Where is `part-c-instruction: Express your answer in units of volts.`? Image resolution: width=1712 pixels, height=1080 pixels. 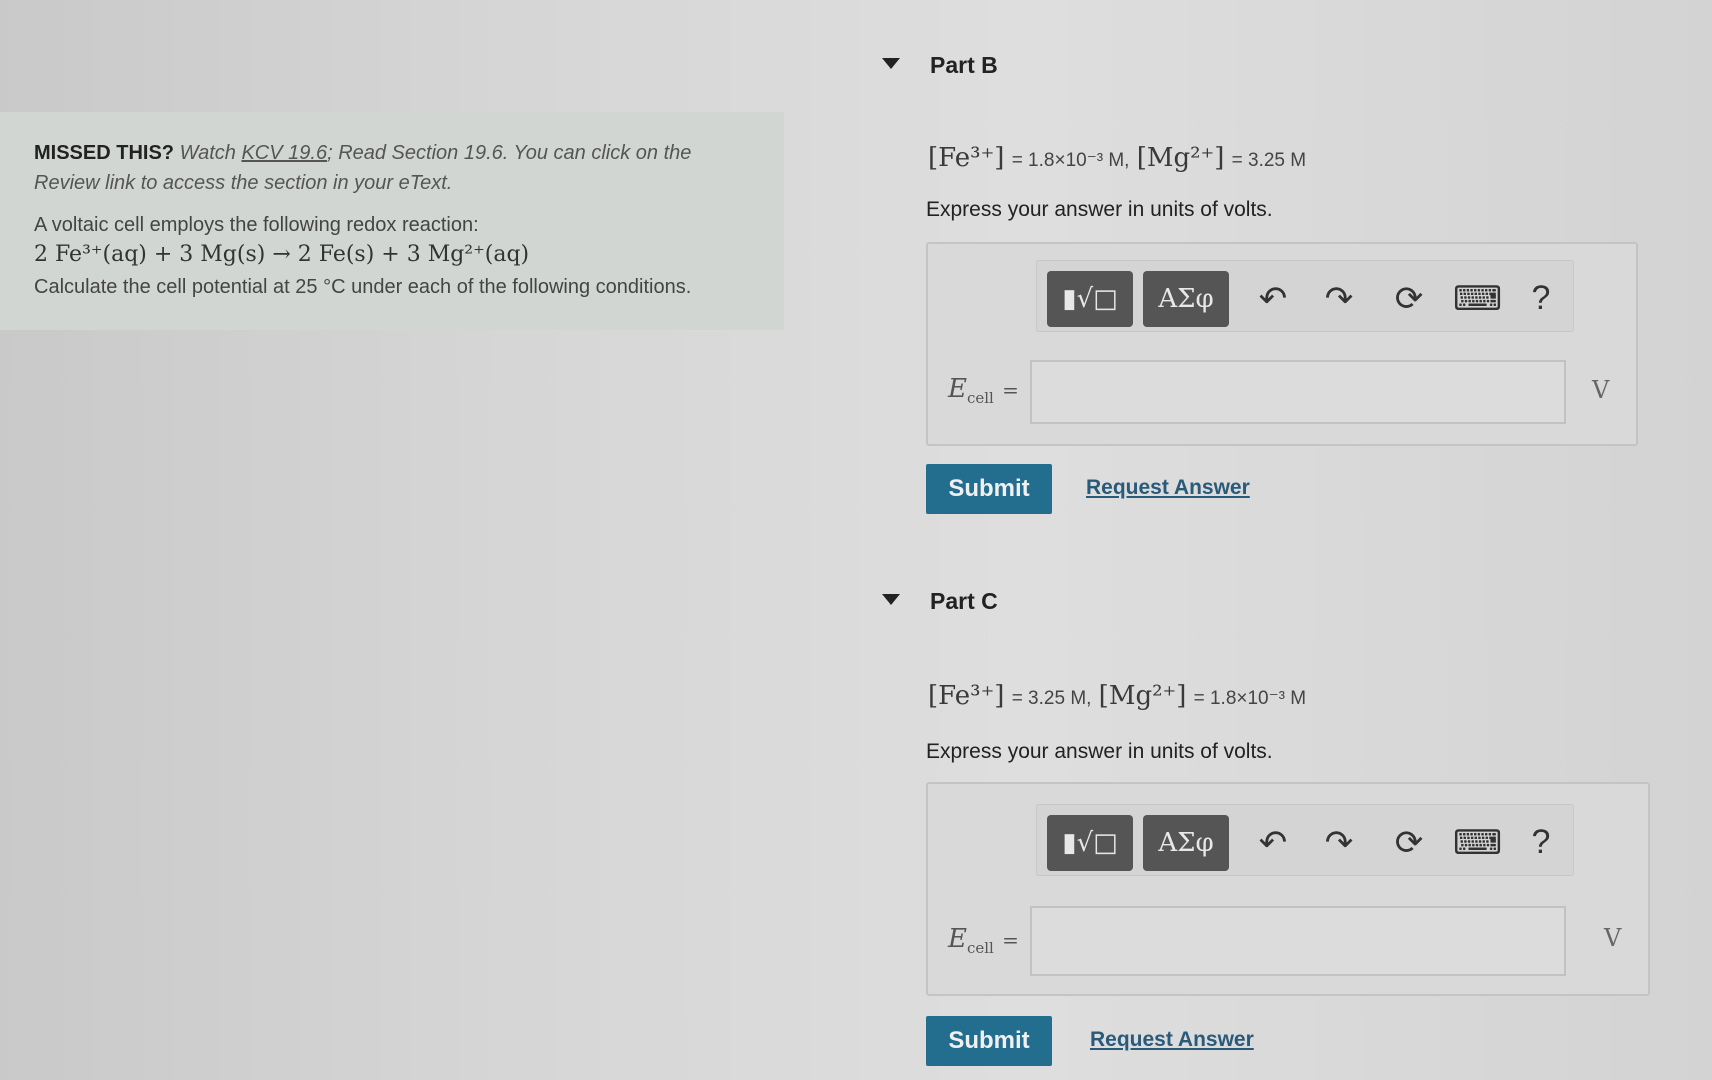 part-c-instruction: Express your answer in units of volts. is located at coordinates (1099, 751).